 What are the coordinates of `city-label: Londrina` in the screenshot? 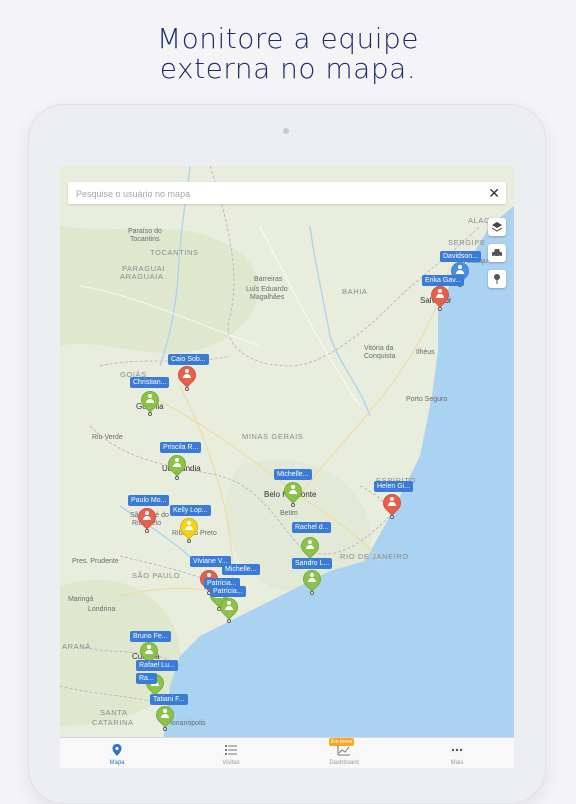 It's located at (102, 609).